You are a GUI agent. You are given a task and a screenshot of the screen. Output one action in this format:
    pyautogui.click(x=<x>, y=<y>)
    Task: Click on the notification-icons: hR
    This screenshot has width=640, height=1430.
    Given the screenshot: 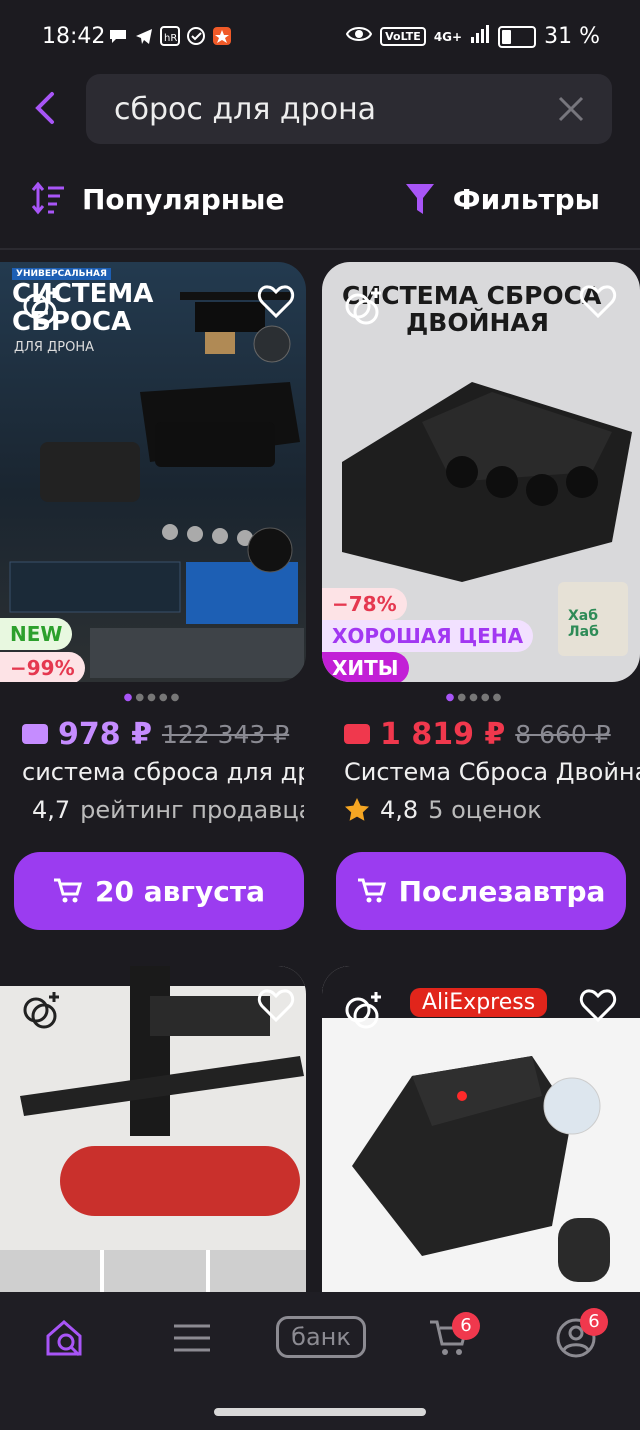 What is the action you would take?
    pyautogui.click(x=170, y=36)
    